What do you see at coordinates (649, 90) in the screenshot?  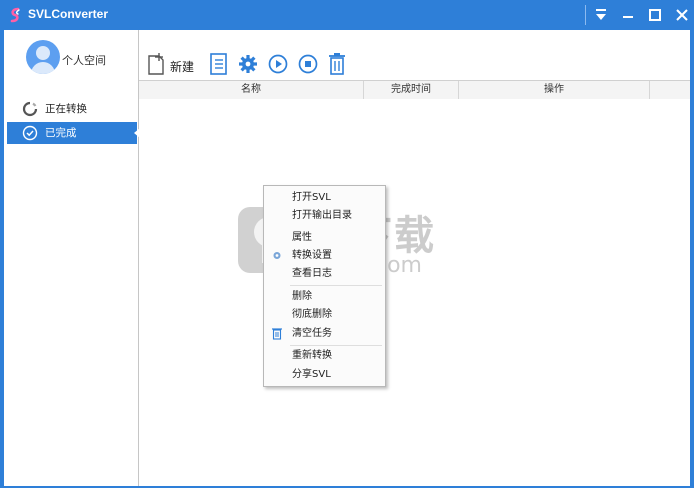 I see `column-divider` at bounding box center [649, 90].